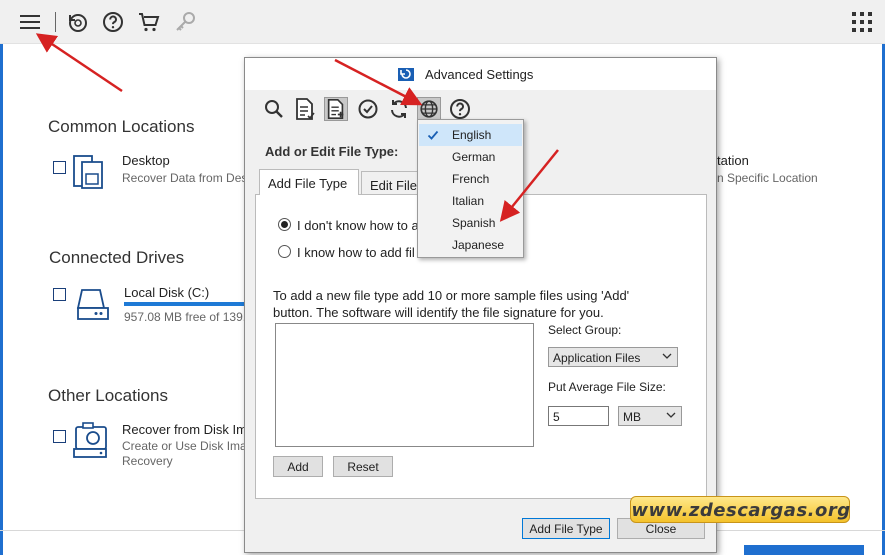 The width and height of the screenshot is (885, 555). I want to click on radio-dont-know, so click(284, 224).